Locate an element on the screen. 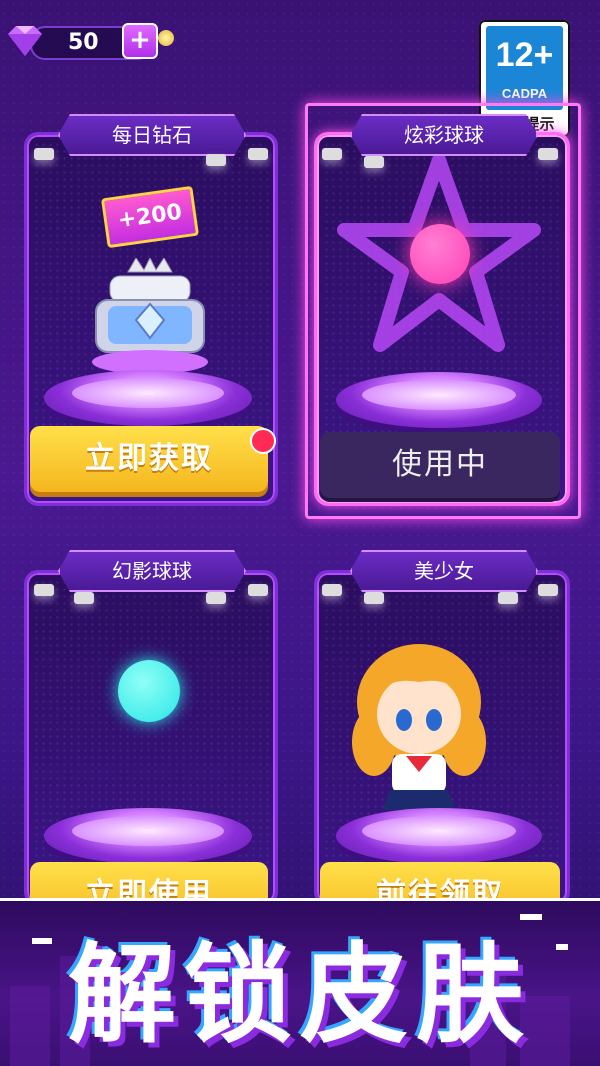  banner-divider is located at coordinates (300, 899).